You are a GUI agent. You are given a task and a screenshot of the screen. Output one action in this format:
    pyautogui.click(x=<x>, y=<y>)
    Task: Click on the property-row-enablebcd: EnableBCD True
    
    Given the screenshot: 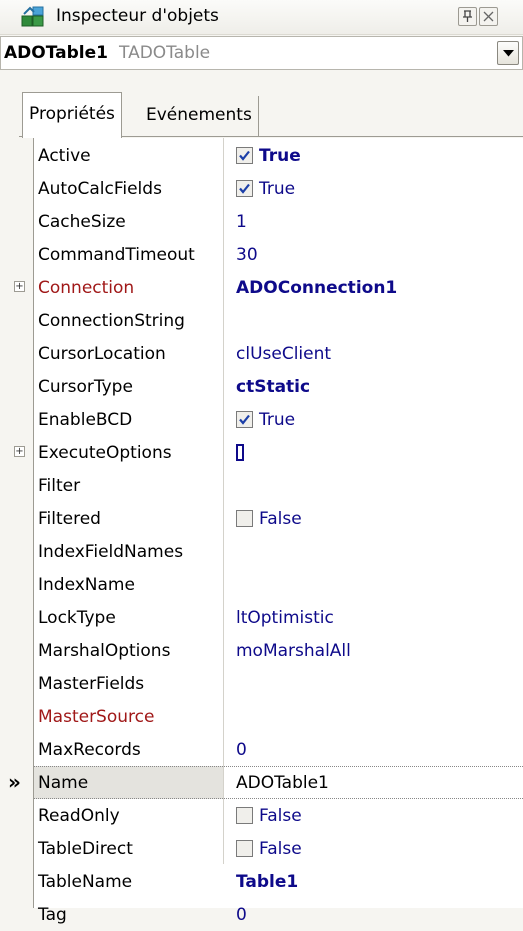 What is the action you would take?
    pyautogui.click(x=261, y=419)
    